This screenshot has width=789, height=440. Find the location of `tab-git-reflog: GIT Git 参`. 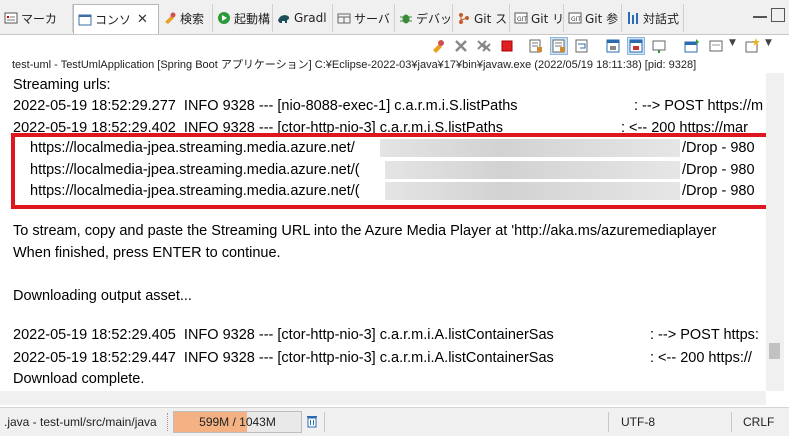

tab-git-reflog: GIT Git 参 is located at coordinates (593, 18).